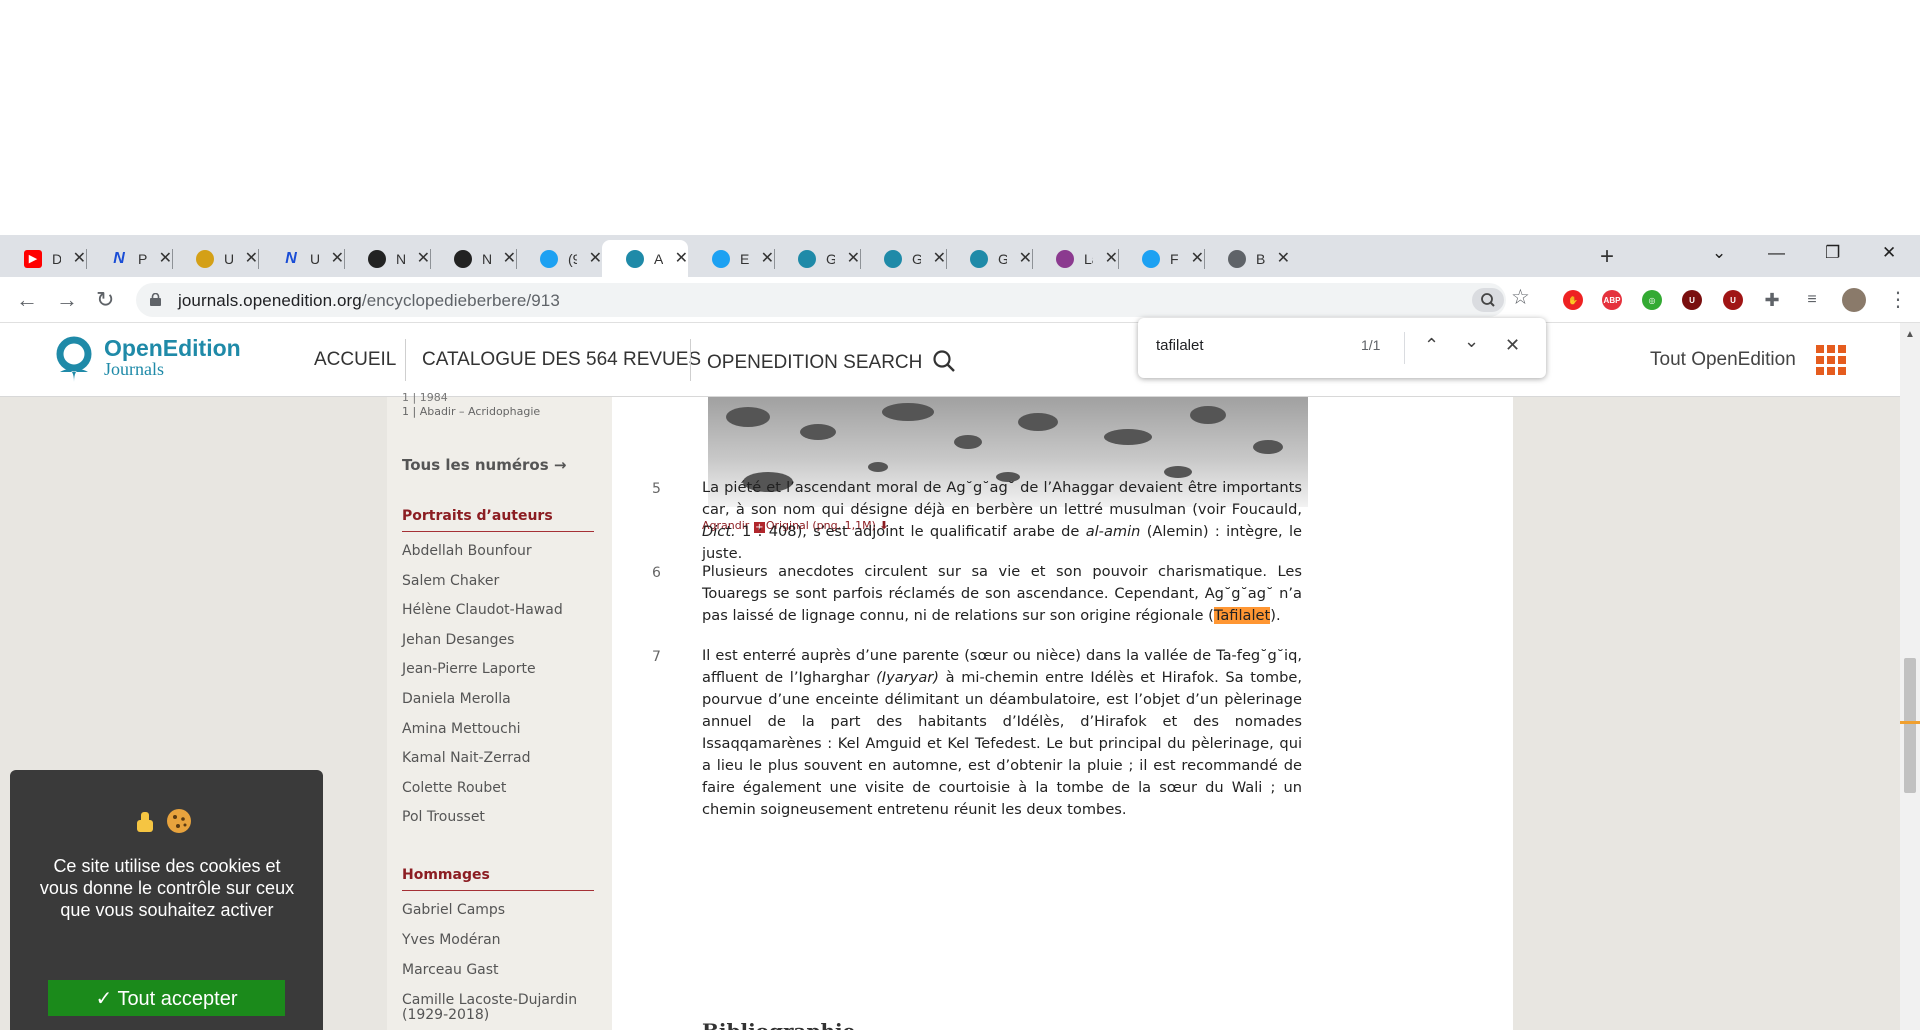 The height and width of the screenshot is (1030, 1920). I want to click on portrait-author-link: Salem Chaker, so click(450, 581).